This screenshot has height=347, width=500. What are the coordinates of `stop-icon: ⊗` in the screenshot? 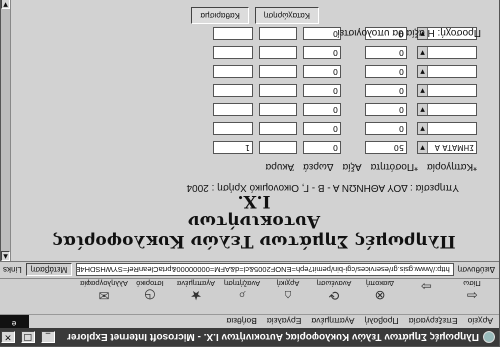 It's located at (380, 295).